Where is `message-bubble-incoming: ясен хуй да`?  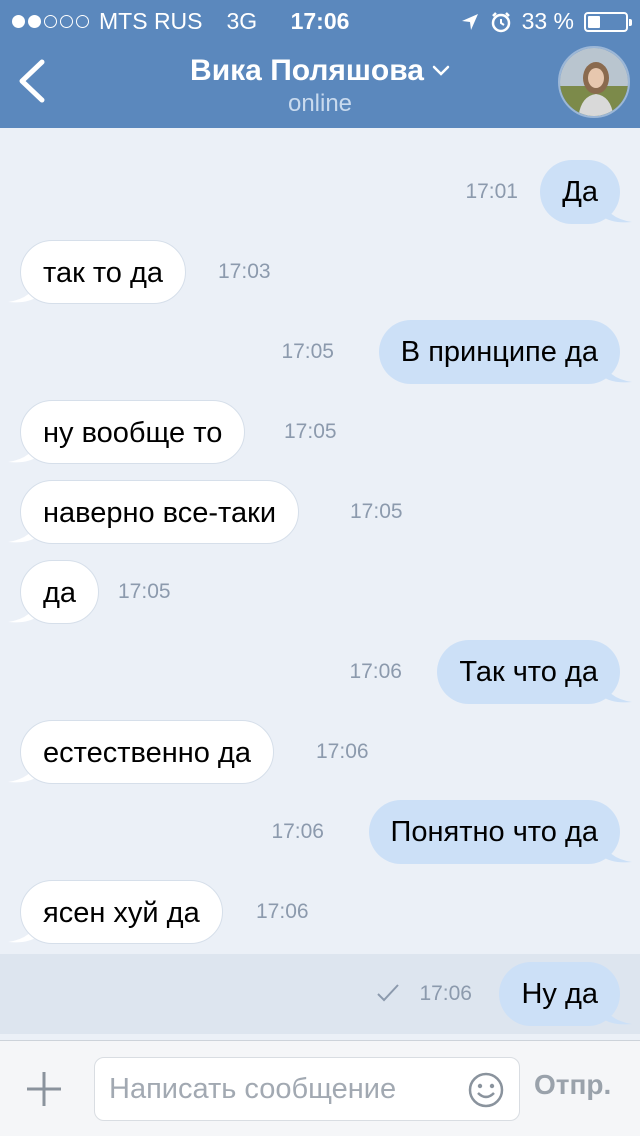
message-bubble-incoming: ясен хуй да is located at coordinates (121, 912).